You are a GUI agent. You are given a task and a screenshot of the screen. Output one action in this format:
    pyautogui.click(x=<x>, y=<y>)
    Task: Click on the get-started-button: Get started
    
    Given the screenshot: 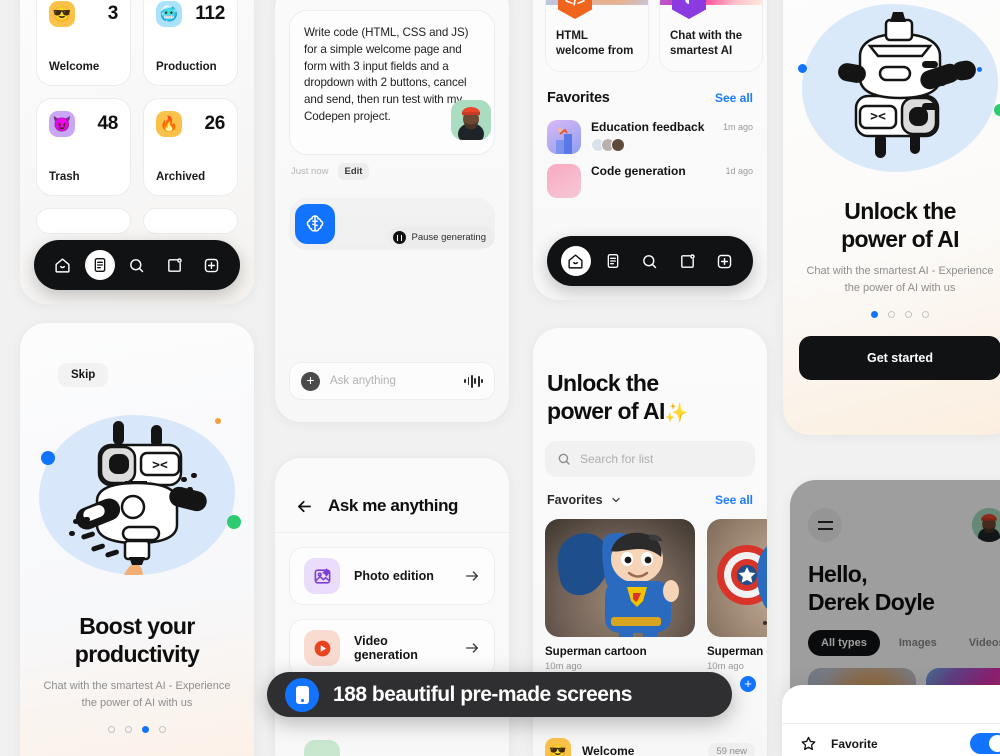 What is the action you would take?
    pyautogui.click(x=899, y=358)
    